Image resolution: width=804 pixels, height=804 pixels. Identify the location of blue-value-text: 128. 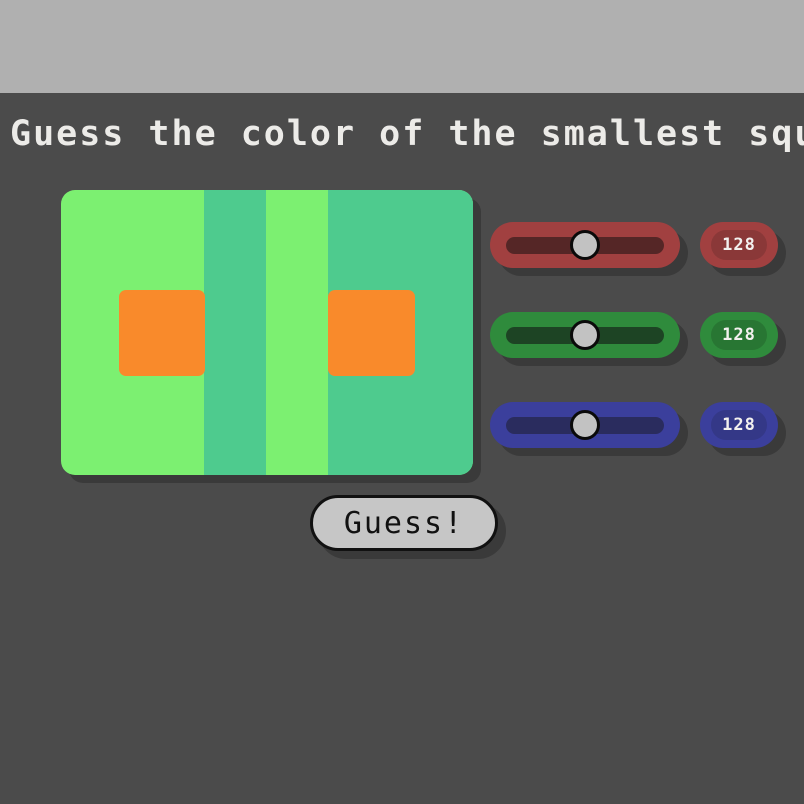
(739, 425).